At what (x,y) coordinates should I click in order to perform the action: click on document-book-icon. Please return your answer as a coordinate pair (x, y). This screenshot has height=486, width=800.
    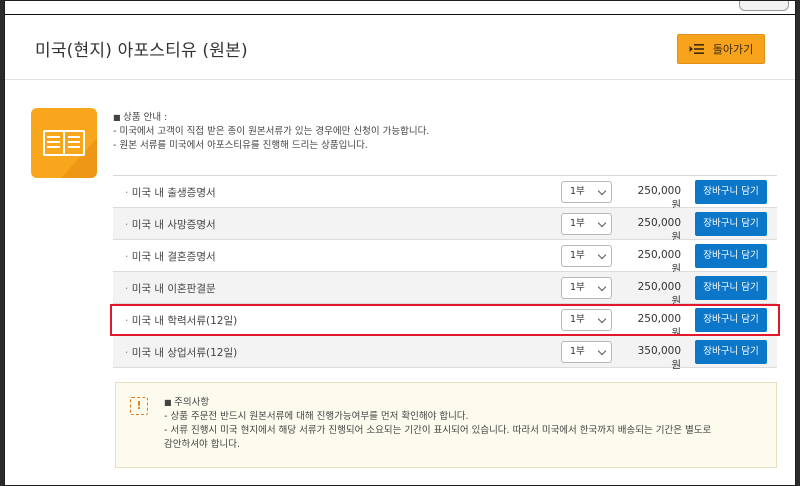
    Looking at the image, I should click on (64, 143).